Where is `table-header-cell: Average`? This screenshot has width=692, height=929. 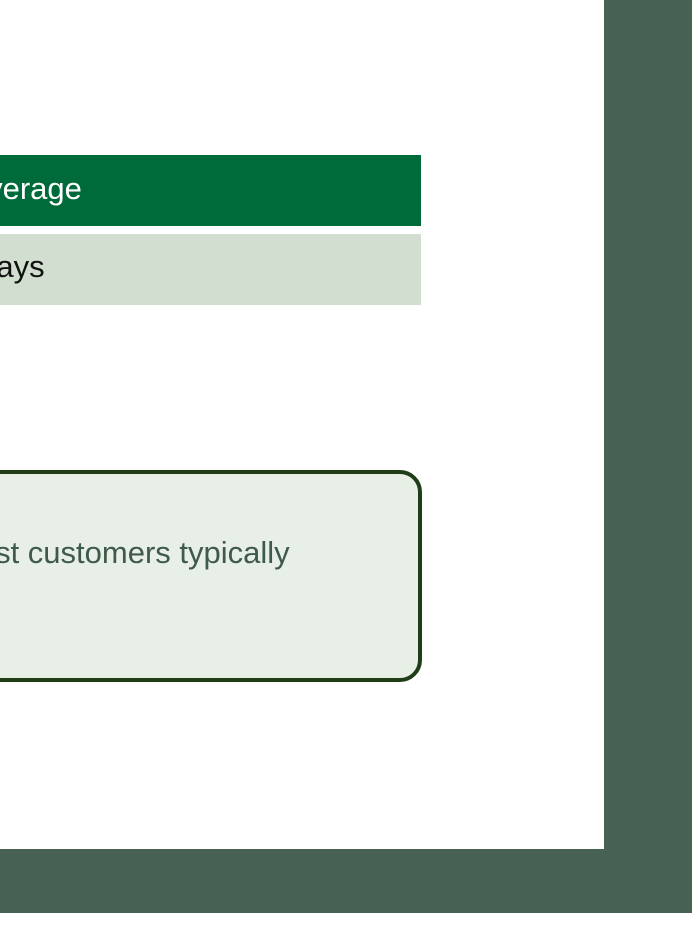 table-header-cell: Average is located at coordinates (41, 188).